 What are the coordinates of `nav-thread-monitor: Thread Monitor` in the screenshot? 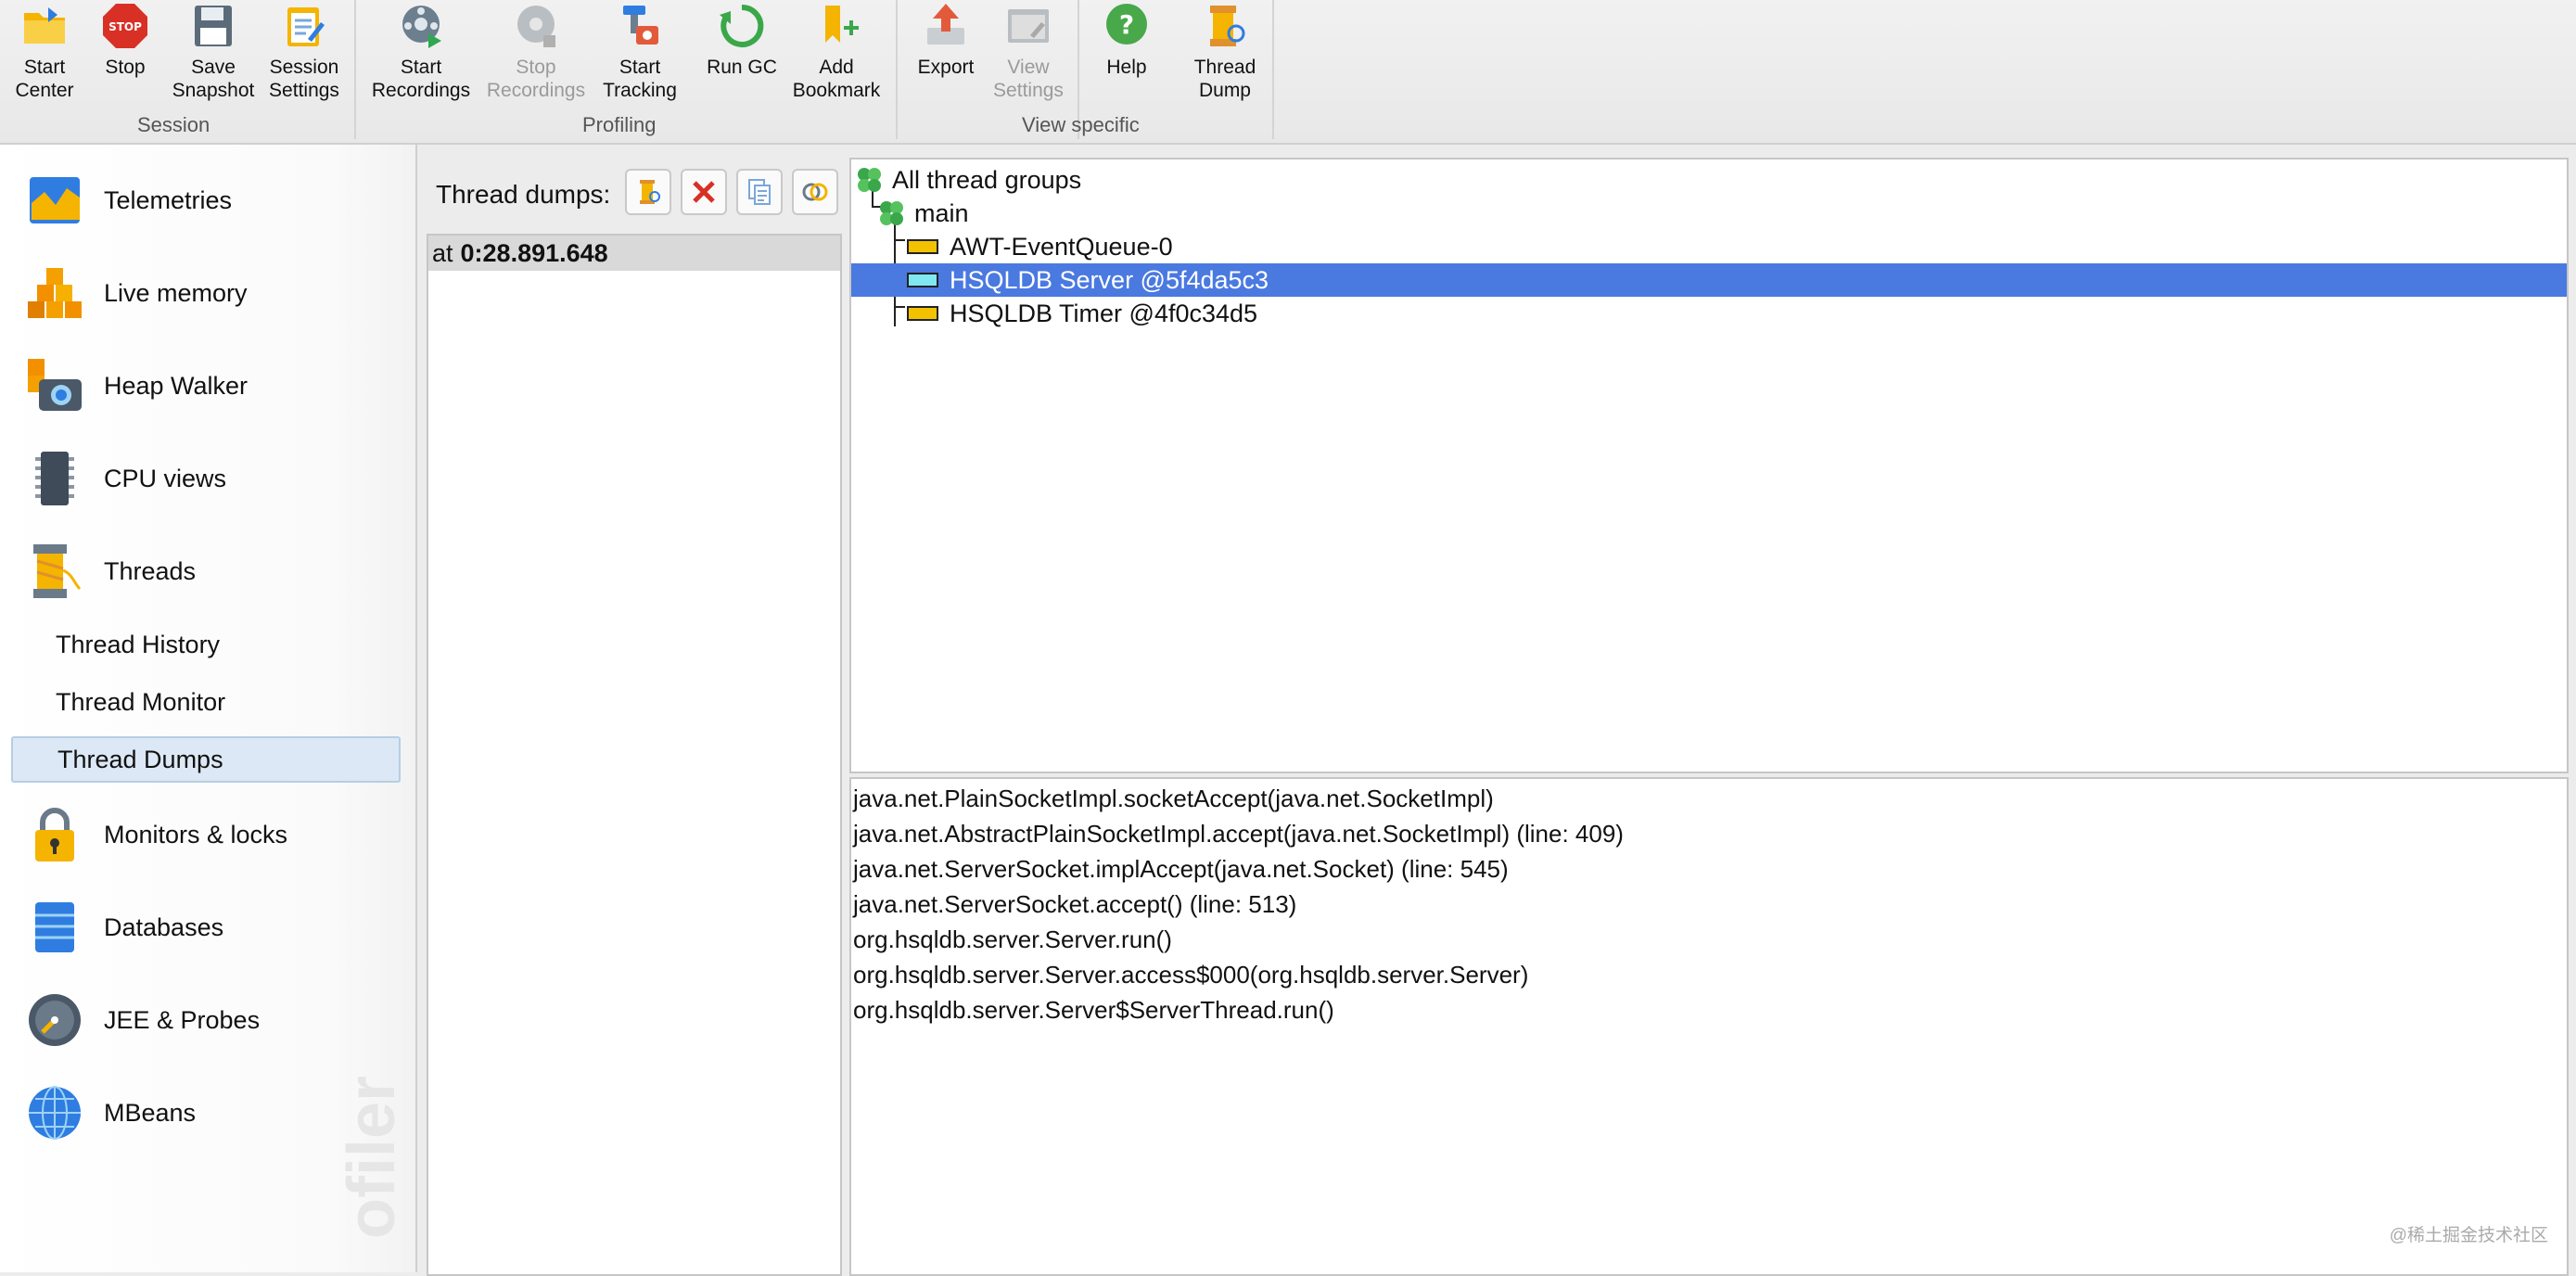 It's located at (206, 702).